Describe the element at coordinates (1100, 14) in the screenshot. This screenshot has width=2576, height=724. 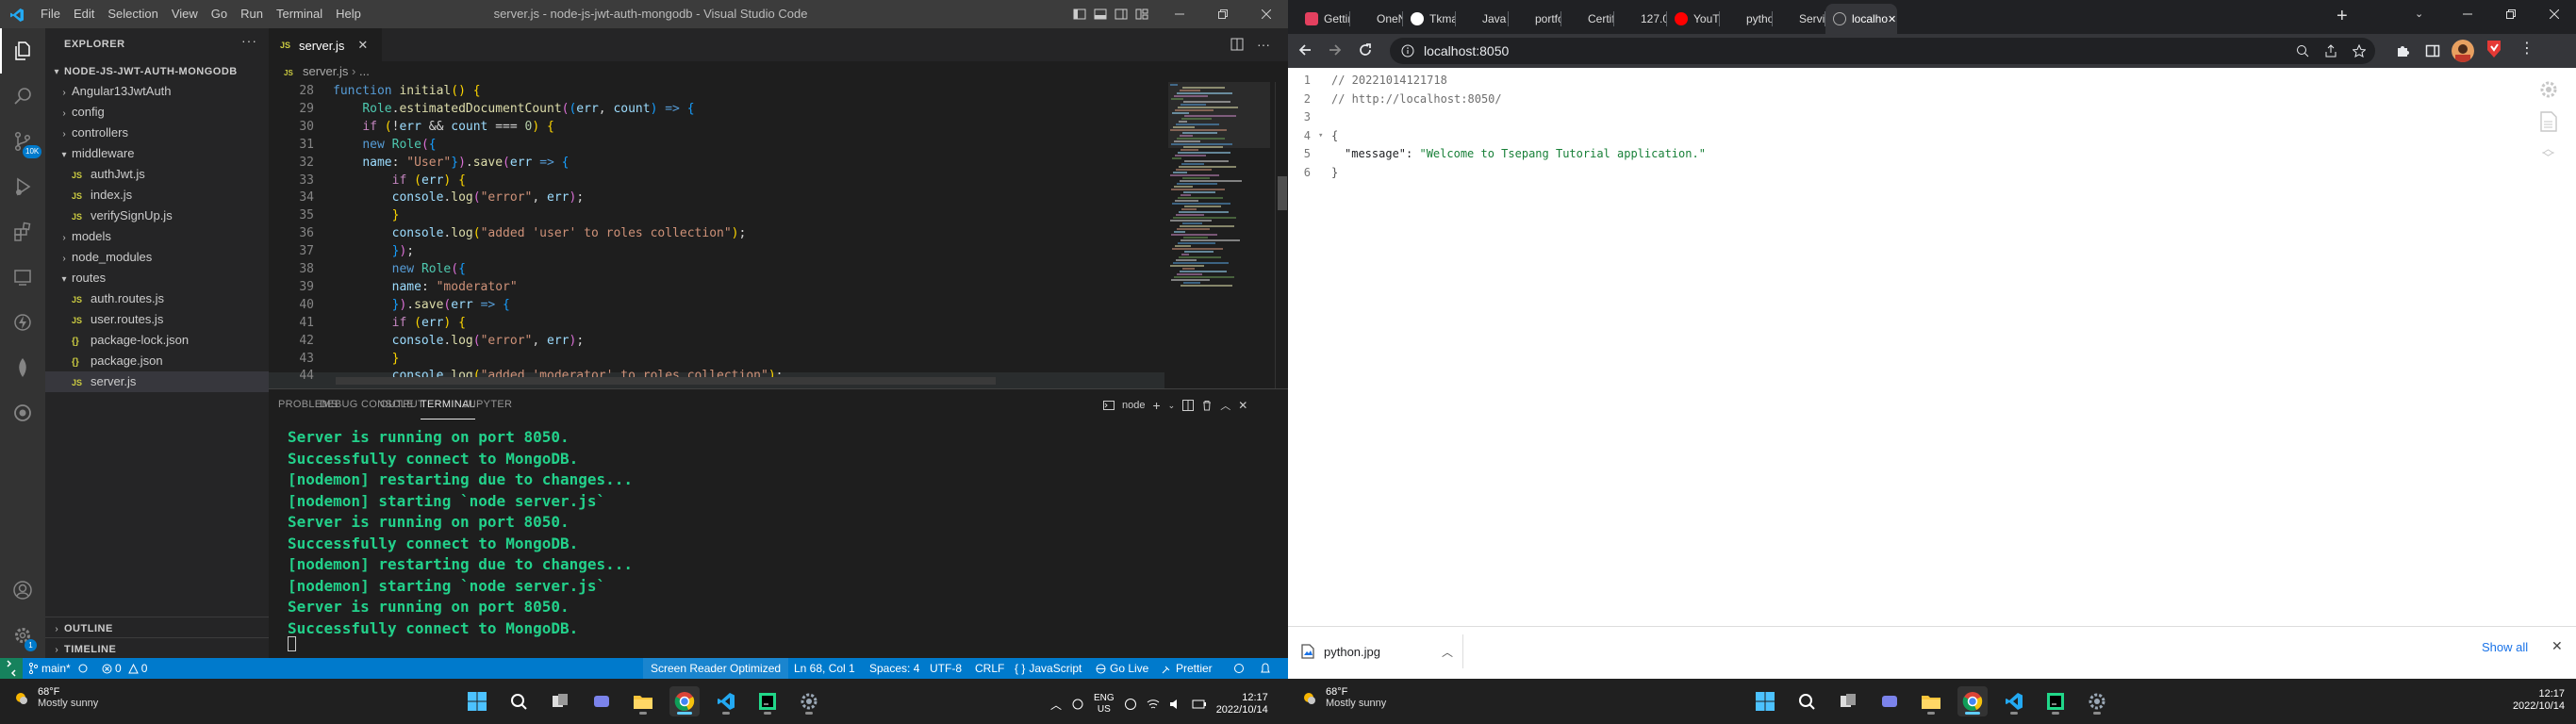
I see `toggle-panel-icon` at that location.